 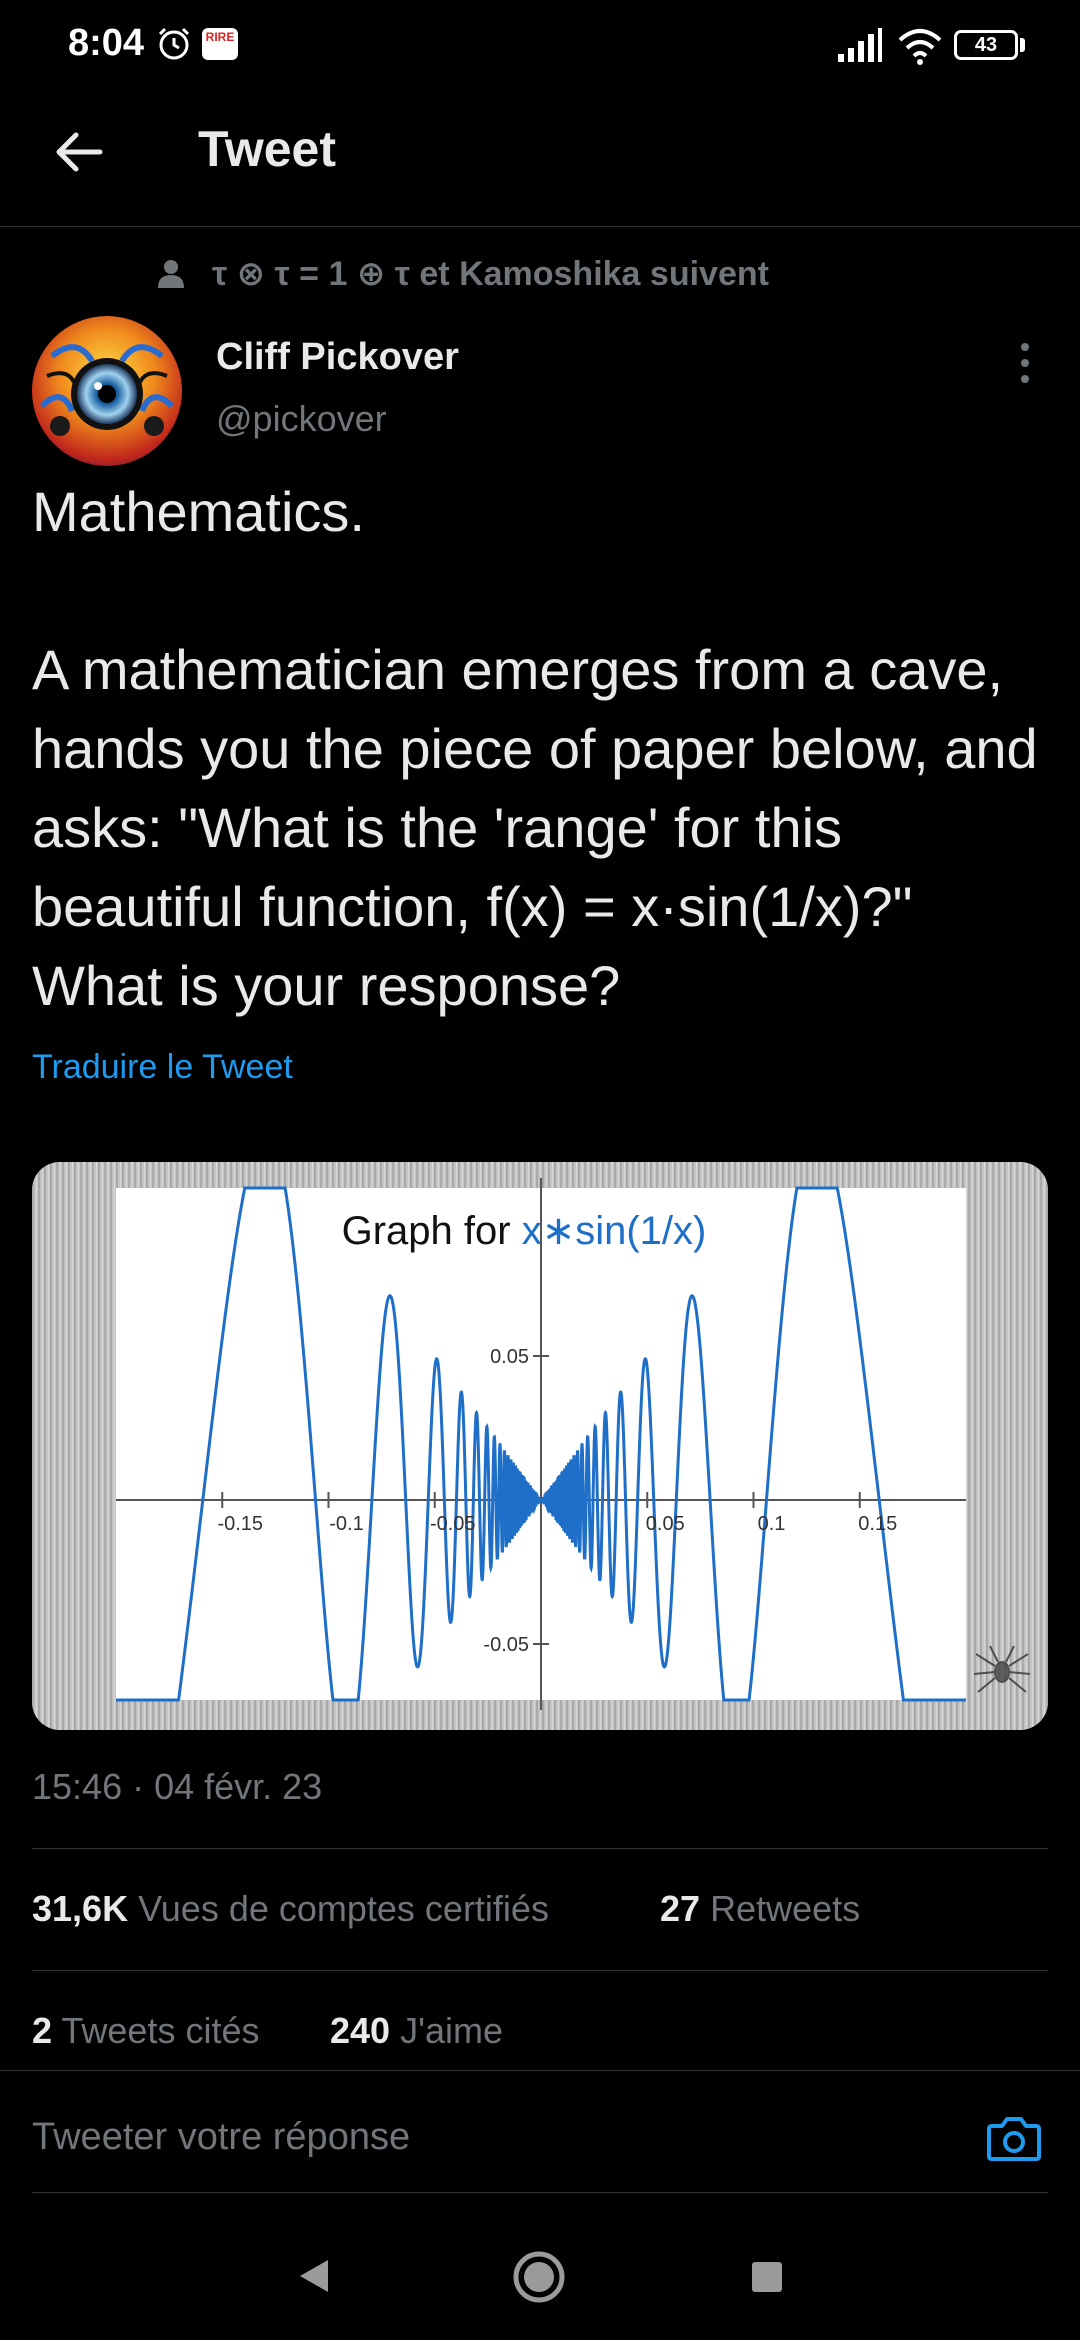 I want to click on retweets-label: Retweets, so click(x=785, y=1908).